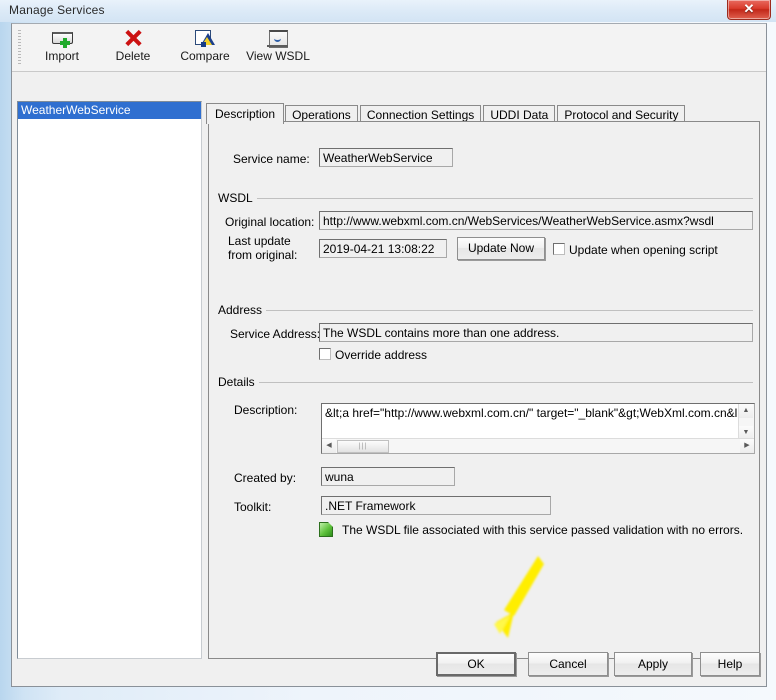 The height and width of the screenshot is (700, 776). I want to click on close-icon: ✕, so click(749, 8).